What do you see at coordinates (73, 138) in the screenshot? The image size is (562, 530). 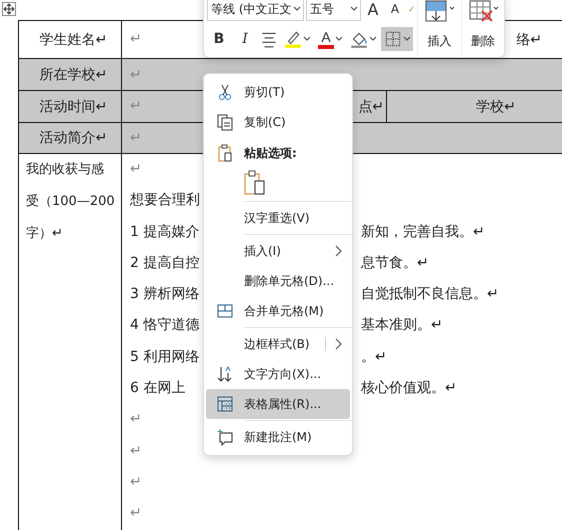 I see `row-label: 活动简介↵` at bounding box center [73, 138].